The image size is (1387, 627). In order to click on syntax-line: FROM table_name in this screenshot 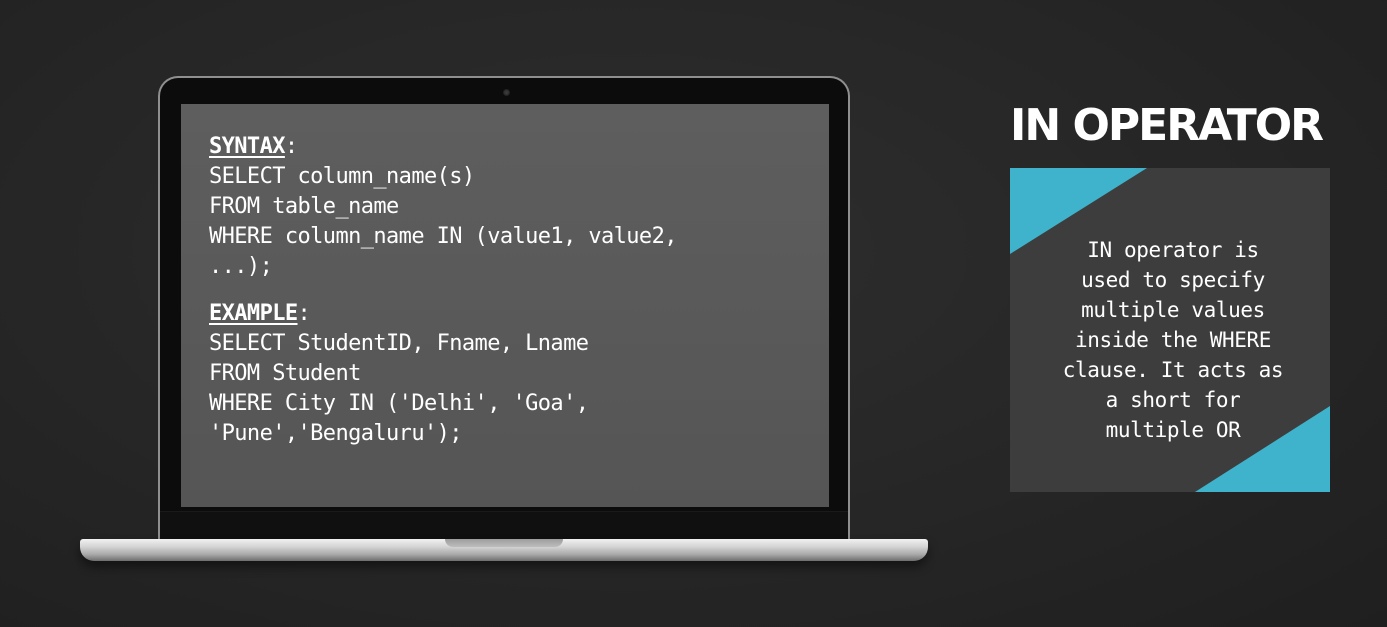, I will do `click(304, 206)`.